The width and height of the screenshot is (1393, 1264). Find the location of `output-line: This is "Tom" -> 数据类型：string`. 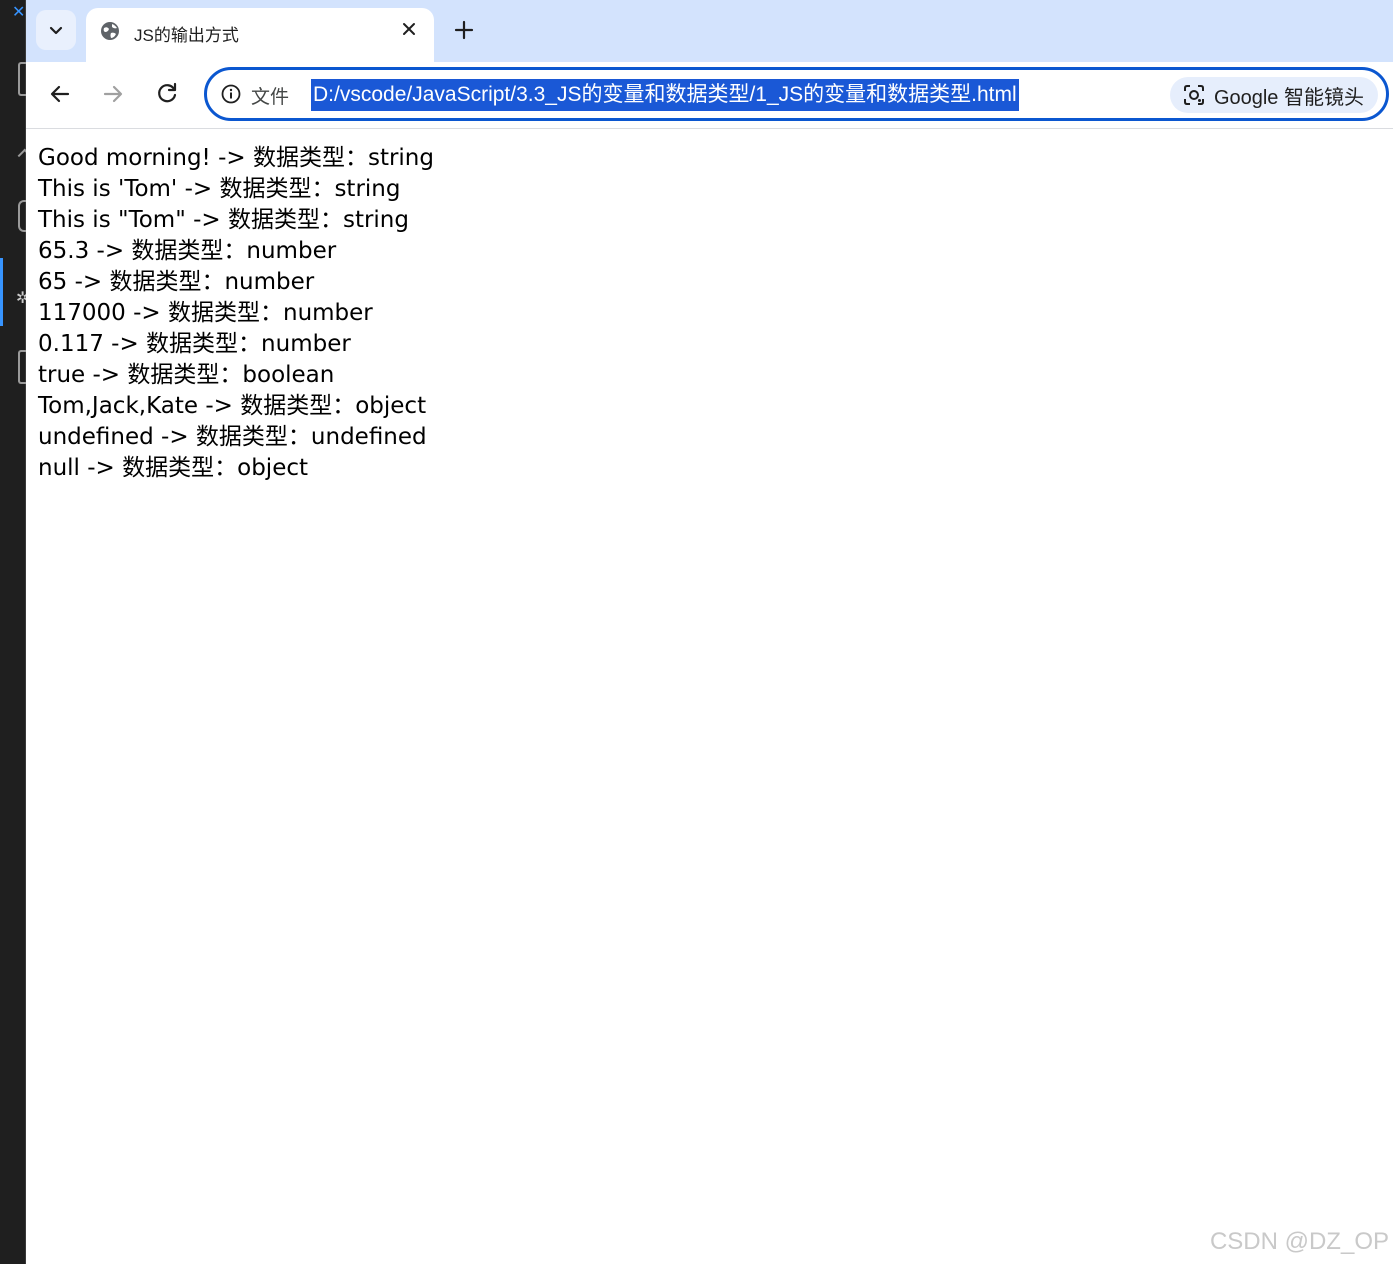

output-line: This is "Tom" -> 数据类型：string is located at coordinates (223, 220).